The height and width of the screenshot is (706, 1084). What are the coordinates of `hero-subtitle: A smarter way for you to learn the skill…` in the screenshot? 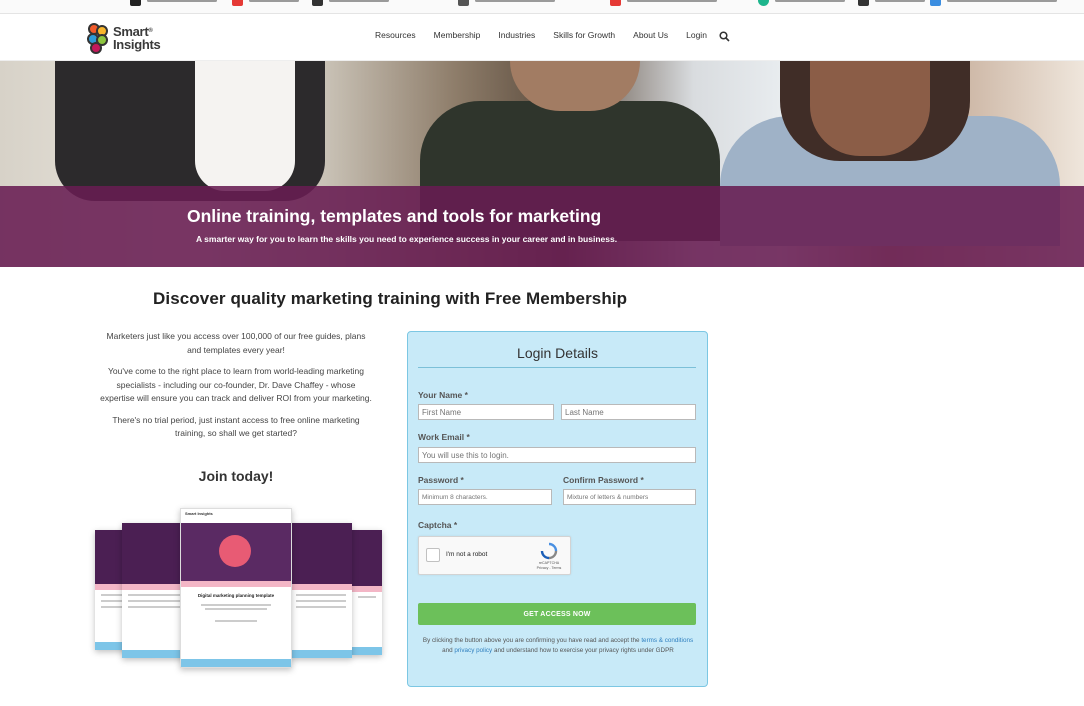 It's located at (407, 239).